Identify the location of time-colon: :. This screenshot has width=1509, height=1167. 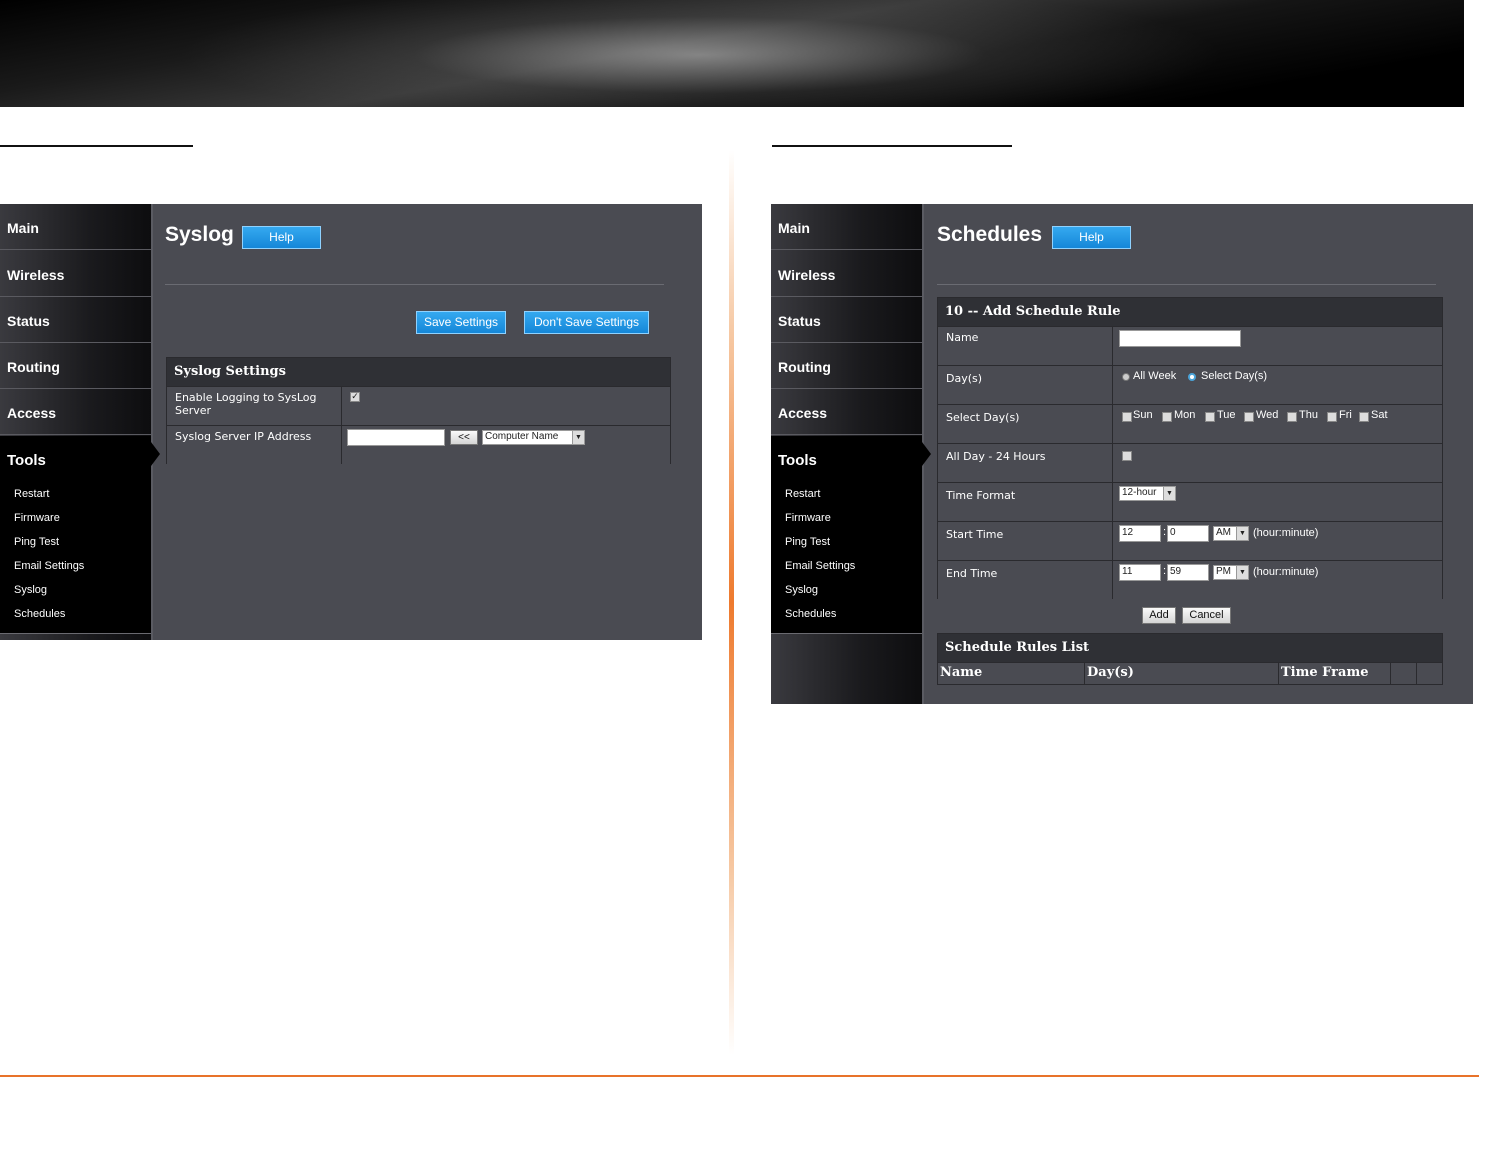
(1165, 532).